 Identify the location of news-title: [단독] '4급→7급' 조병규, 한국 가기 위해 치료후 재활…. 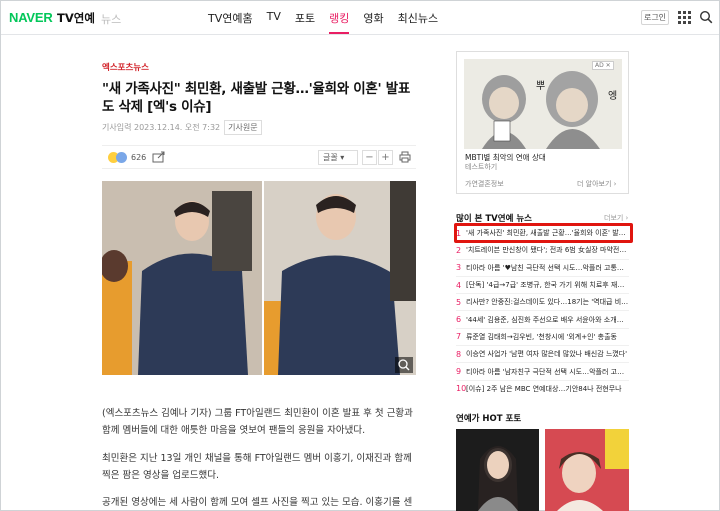
(547, 285).